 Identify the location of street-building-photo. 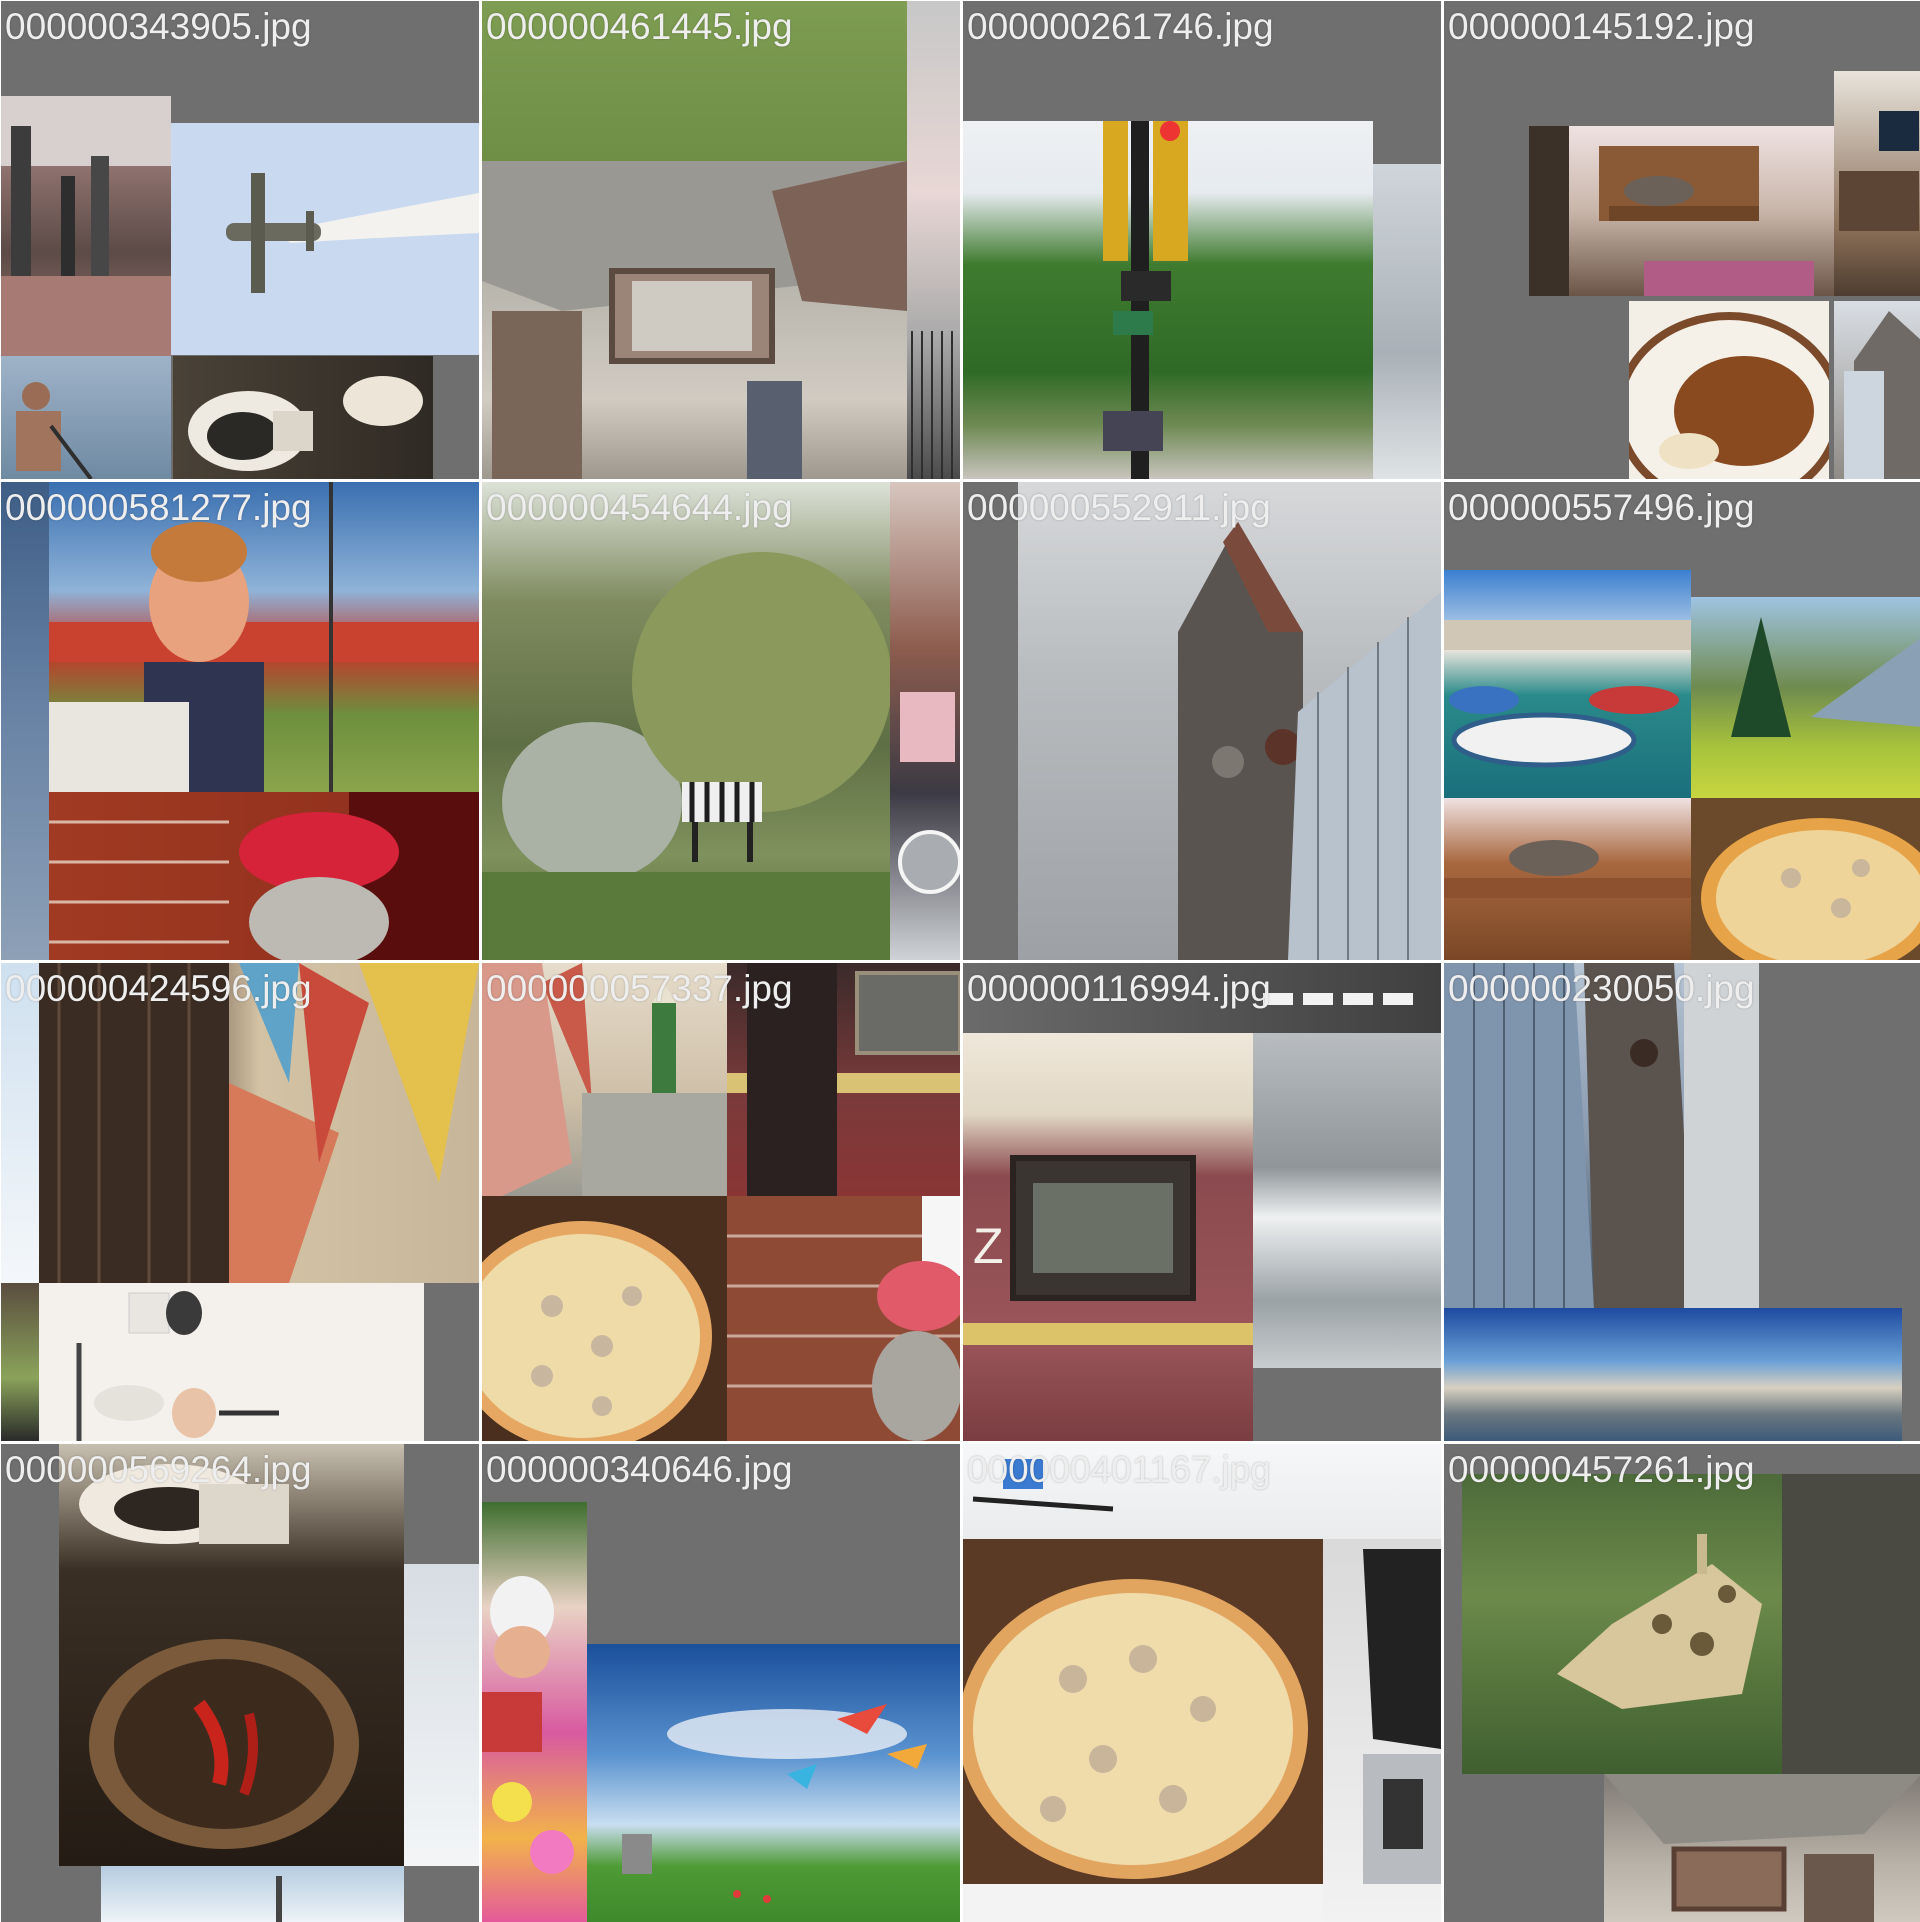
(20, 1362).